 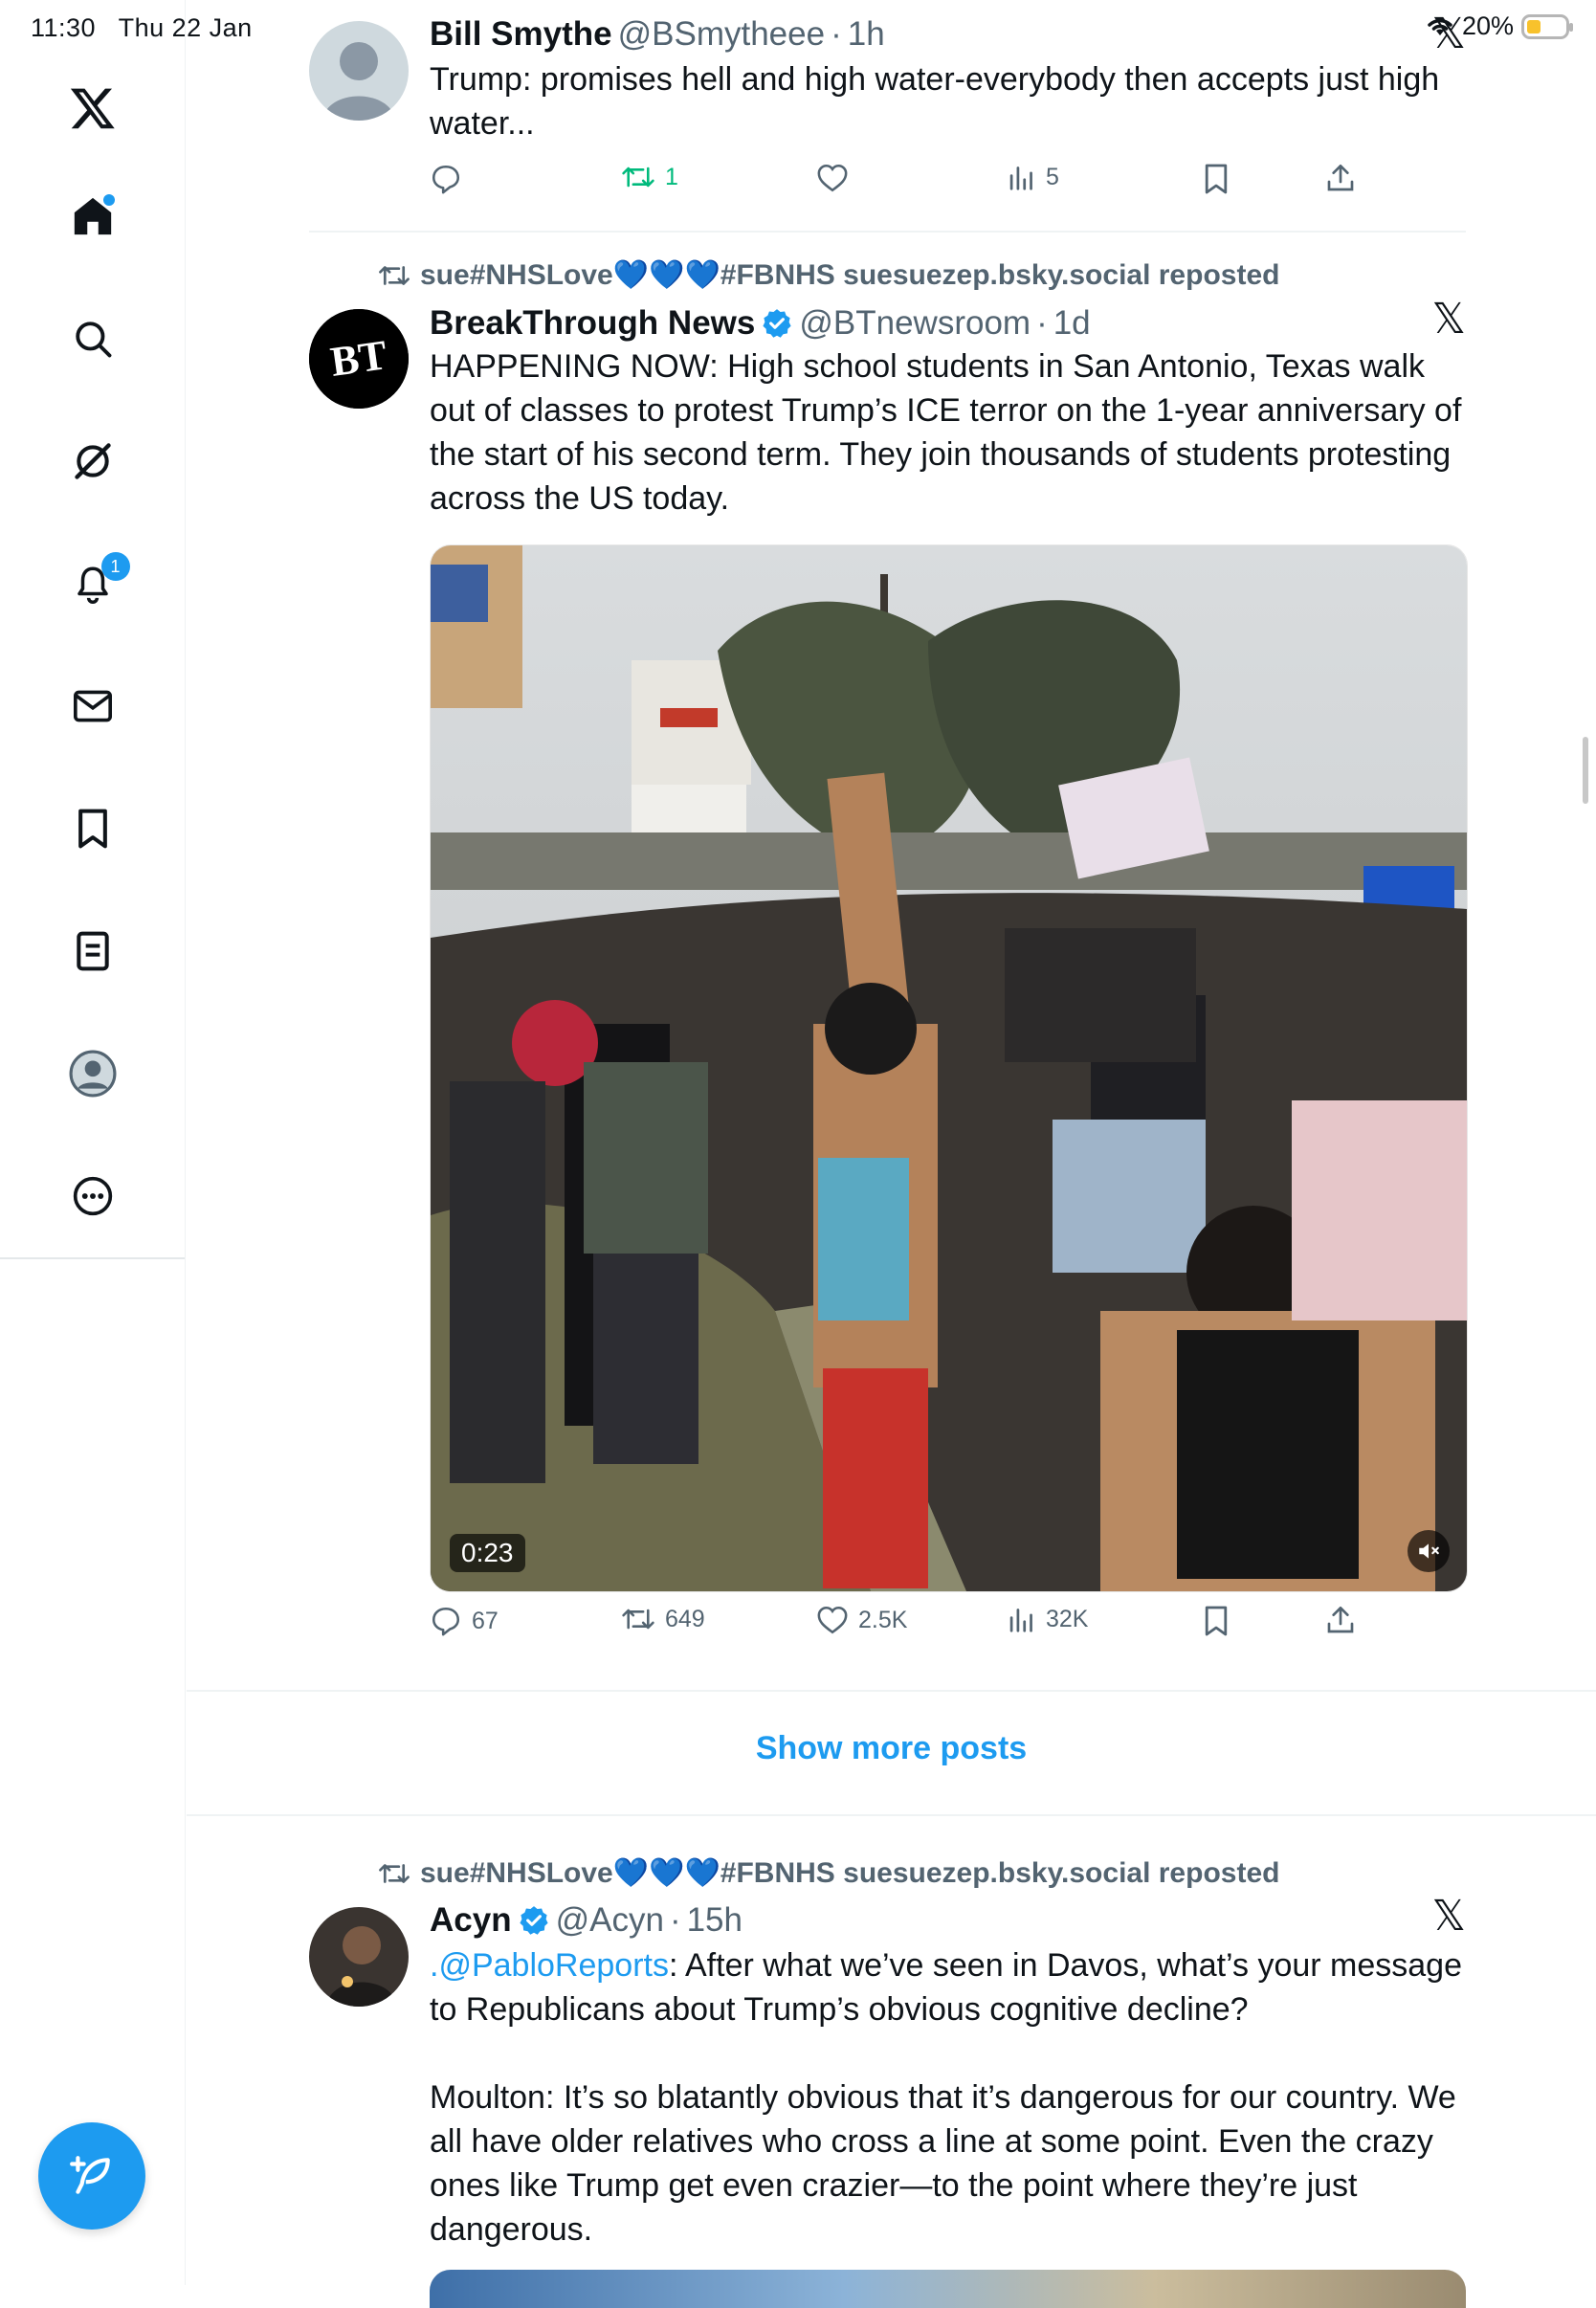 I want to click on envelope-icon, so click(x=93, y=706).